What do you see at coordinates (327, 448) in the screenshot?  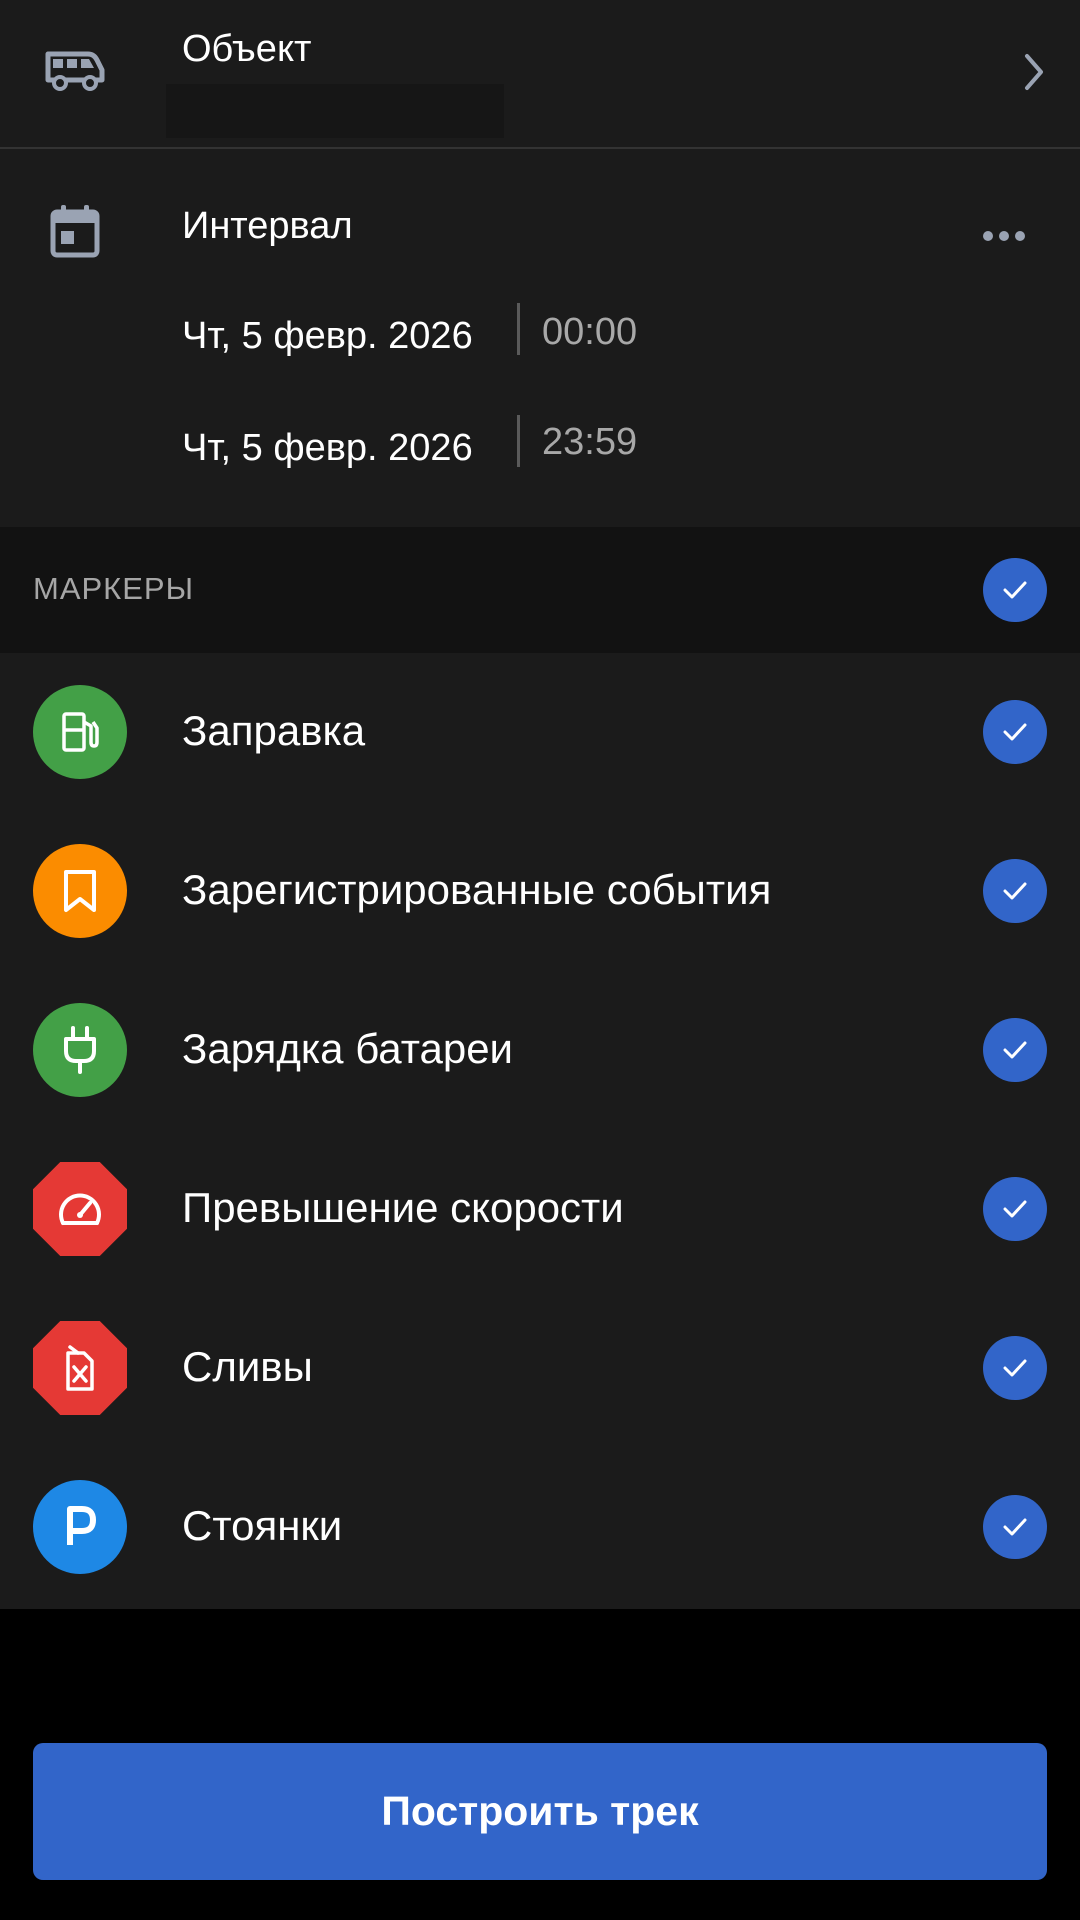 I see `interval-to-date: Чт, 5 февр. 2026` at bounding box center [327, 448].